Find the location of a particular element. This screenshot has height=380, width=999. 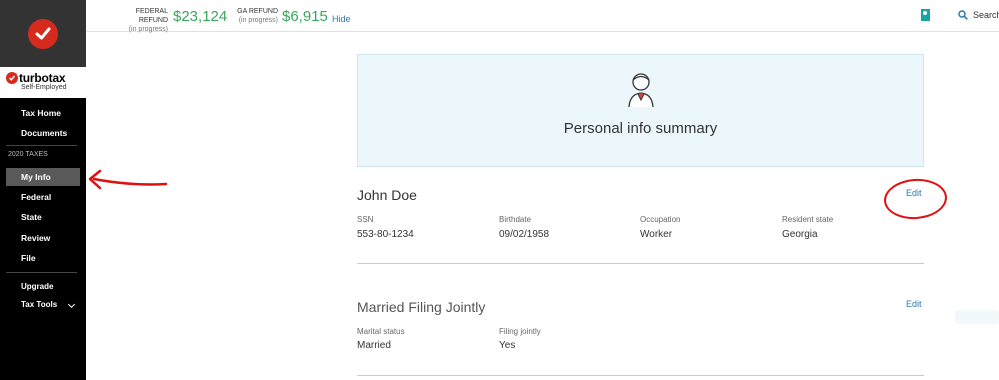

bookmark-icon is located at coordinates (925, 15).